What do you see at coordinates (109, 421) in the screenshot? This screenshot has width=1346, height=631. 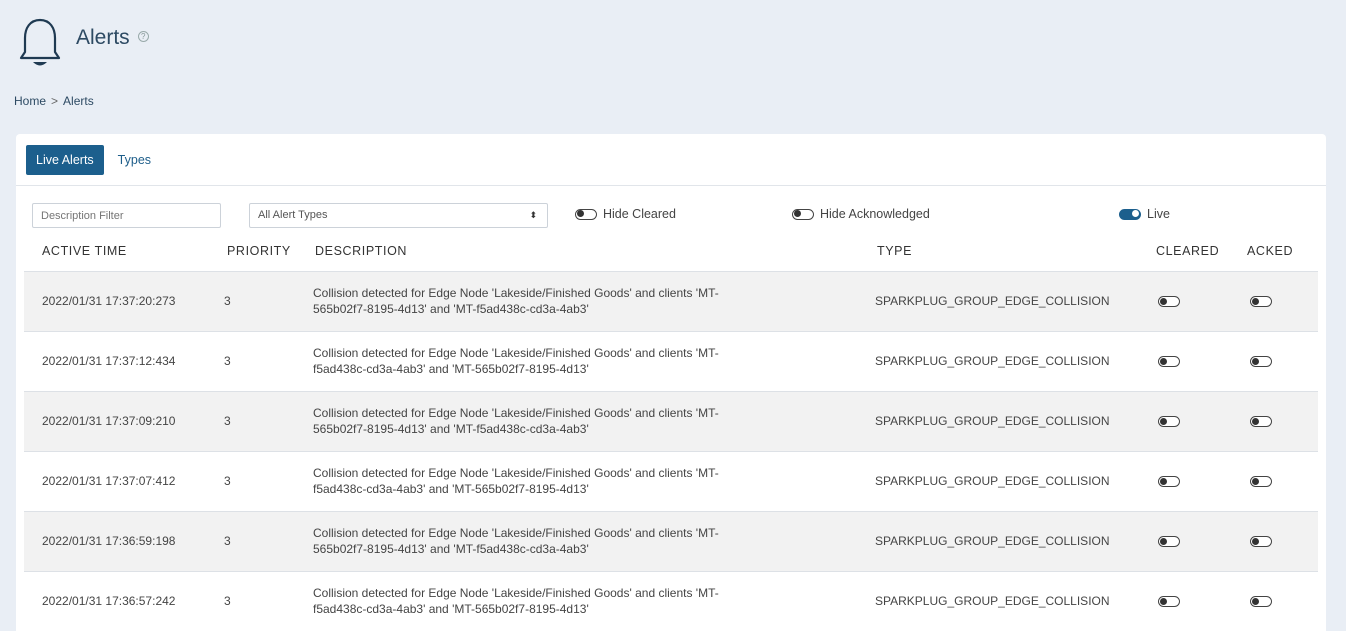 I see `cell-active-time: 2022/01/31 17:37:09:210` at bounding box center [109, 421].